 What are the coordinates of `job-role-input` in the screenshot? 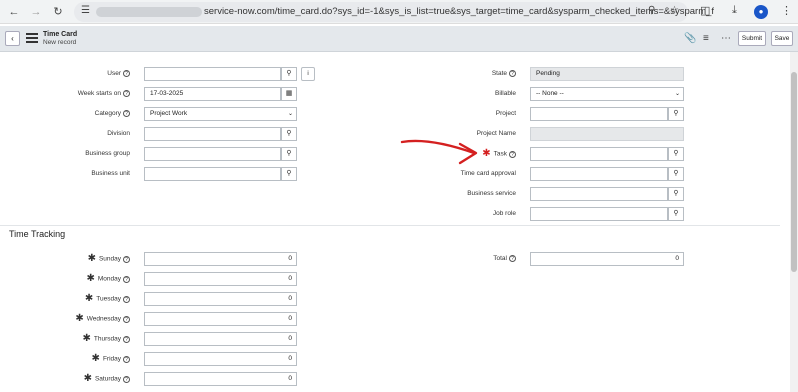 It's located at (599, 214).